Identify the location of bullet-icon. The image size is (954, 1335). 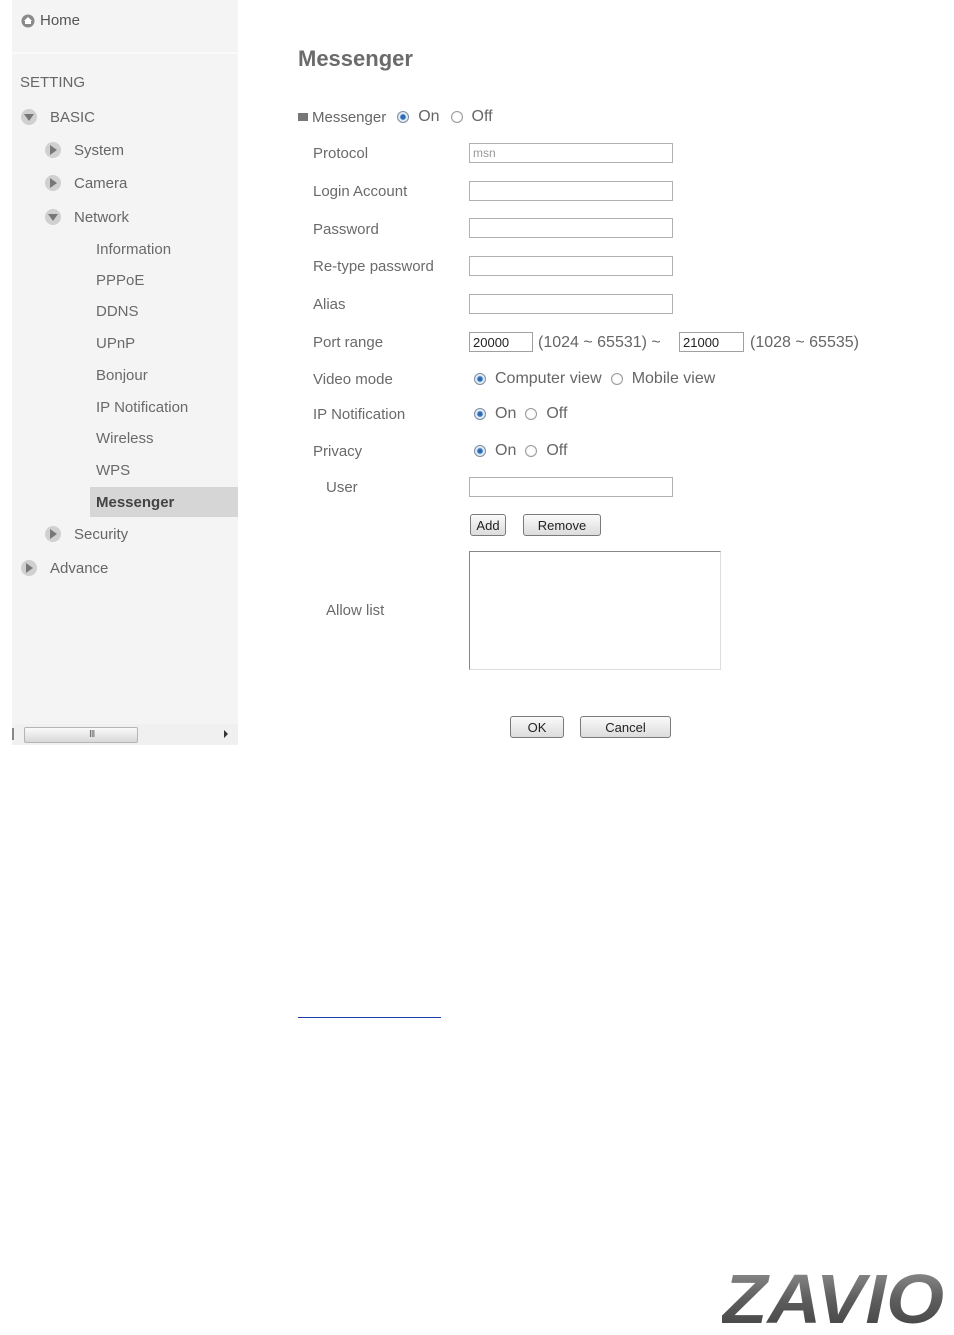
(303, 117).